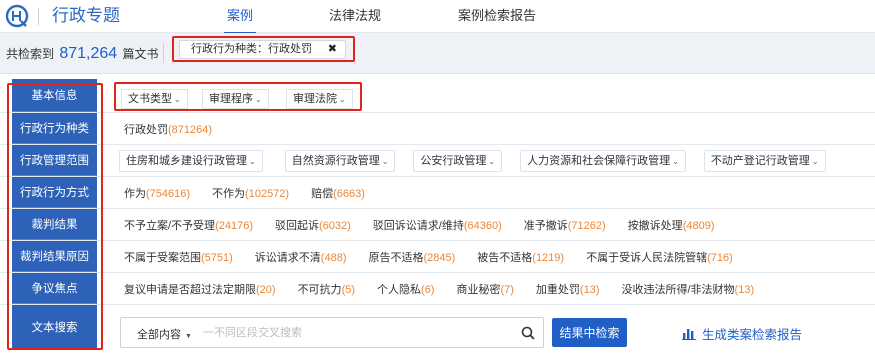 This screenshot has height=353, width=875. I want to click on filter-option: 加重处罚(13), so click(568, 289).